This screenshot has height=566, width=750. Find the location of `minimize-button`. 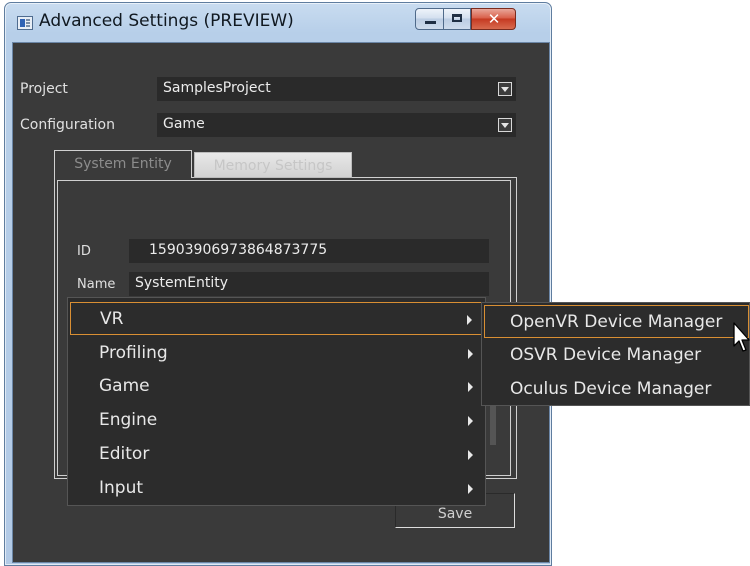

minimize-button is located at coordinates (429, 19).